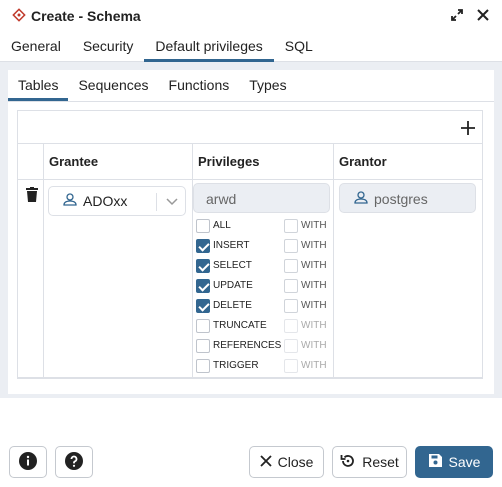  What do you see at coordinates (233, 285) in the screenshot?
I see `privilege-label: UPDATE` at bounding box center [233, 285].